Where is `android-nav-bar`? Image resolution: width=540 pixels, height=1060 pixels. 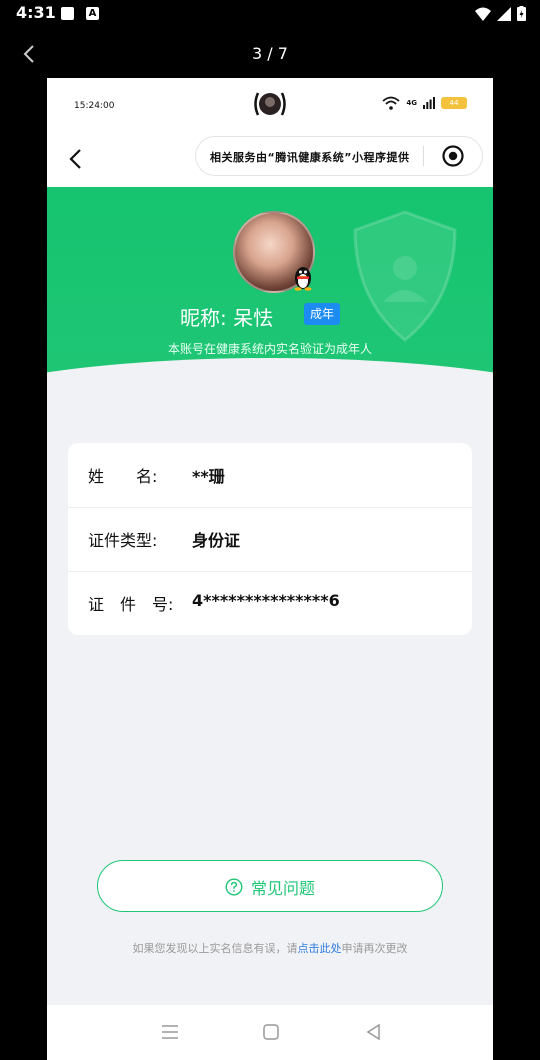 android-nav-bar is located at coordinates (270, 1032).